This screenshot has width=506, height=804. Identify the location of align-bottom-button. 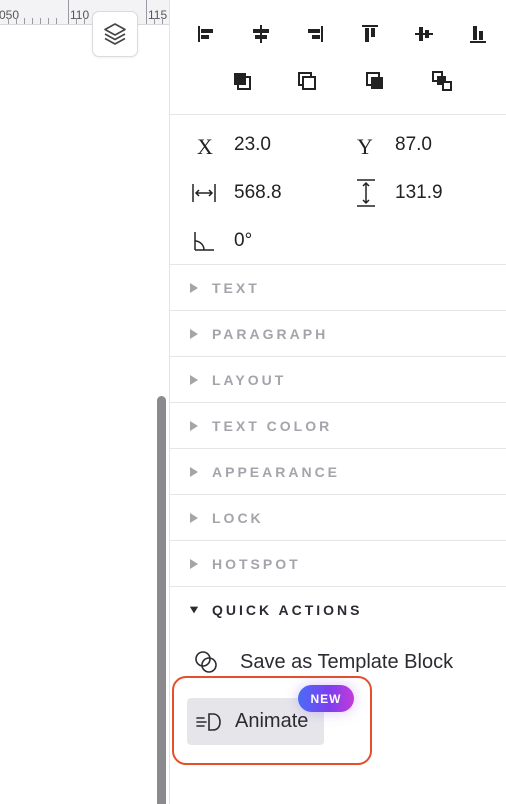
(478, 34).